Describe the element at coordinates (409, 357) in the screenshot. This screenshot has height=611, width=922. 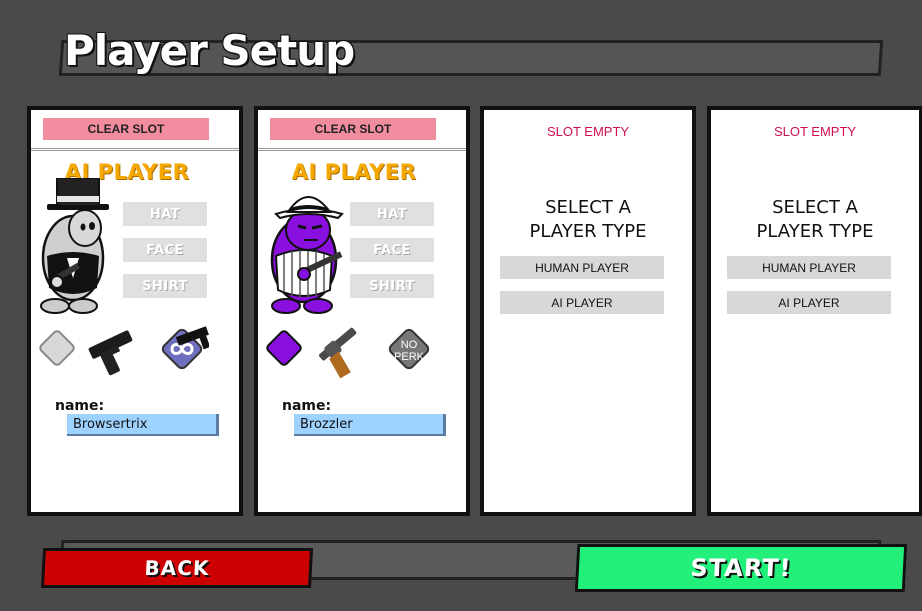
I see `no-perk-line2: PERK` at that location.